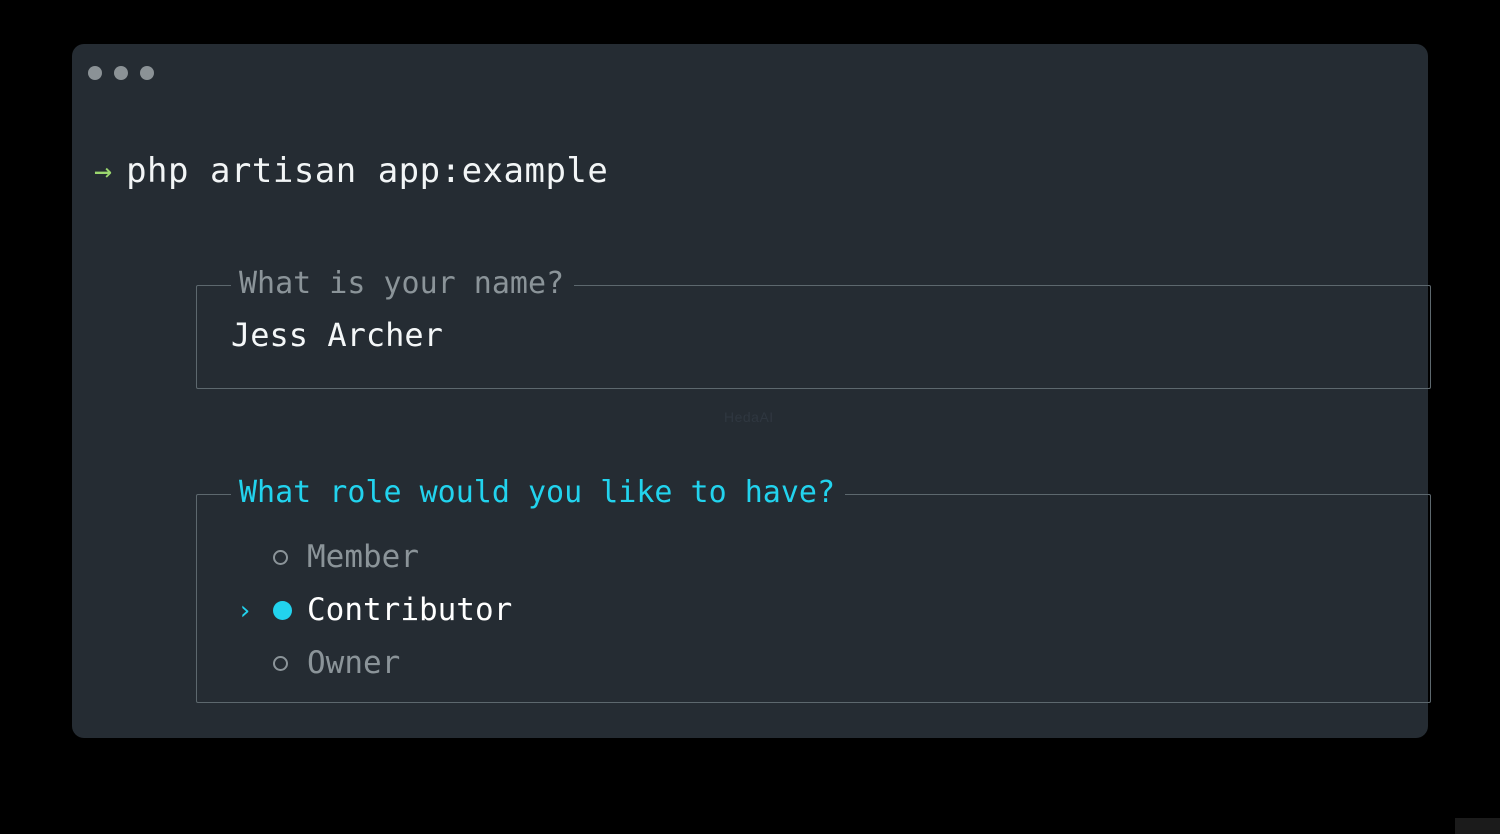  I want to click on role-option-contributor: › Contributor, so click(813, 610).